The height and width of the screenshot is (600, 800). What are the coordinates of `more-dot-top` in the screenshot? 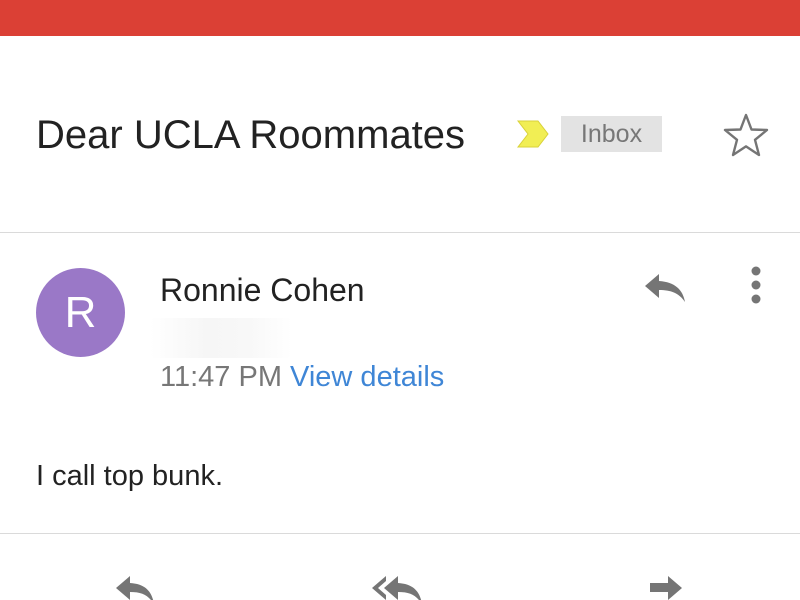 It's located at (756, 271).